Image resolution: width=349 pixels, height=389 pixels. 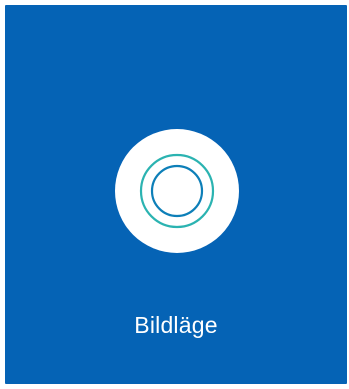 I want to click on picture-mode-icon, so click(x=177, y=191).